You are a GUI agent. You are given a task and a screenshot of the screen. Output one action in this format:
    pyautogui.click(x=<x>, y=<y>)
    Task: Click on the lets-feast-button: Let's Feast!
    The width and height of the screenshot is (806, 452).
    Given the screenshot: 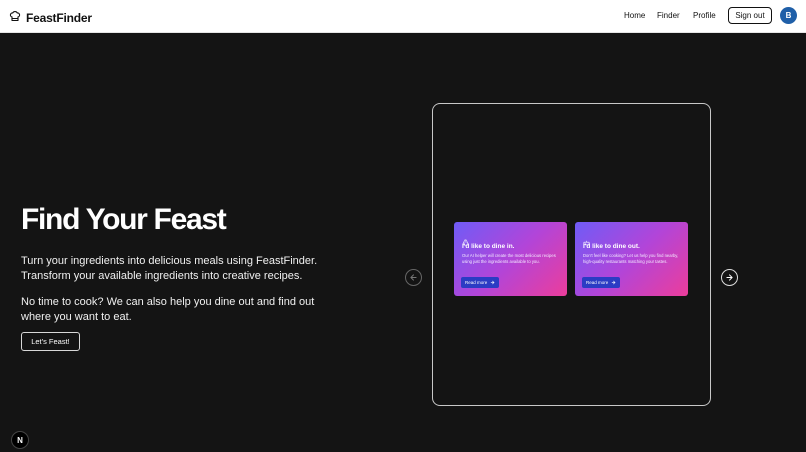 What is the action you would take?
    pyautogui.click(x=50, y=341)
    